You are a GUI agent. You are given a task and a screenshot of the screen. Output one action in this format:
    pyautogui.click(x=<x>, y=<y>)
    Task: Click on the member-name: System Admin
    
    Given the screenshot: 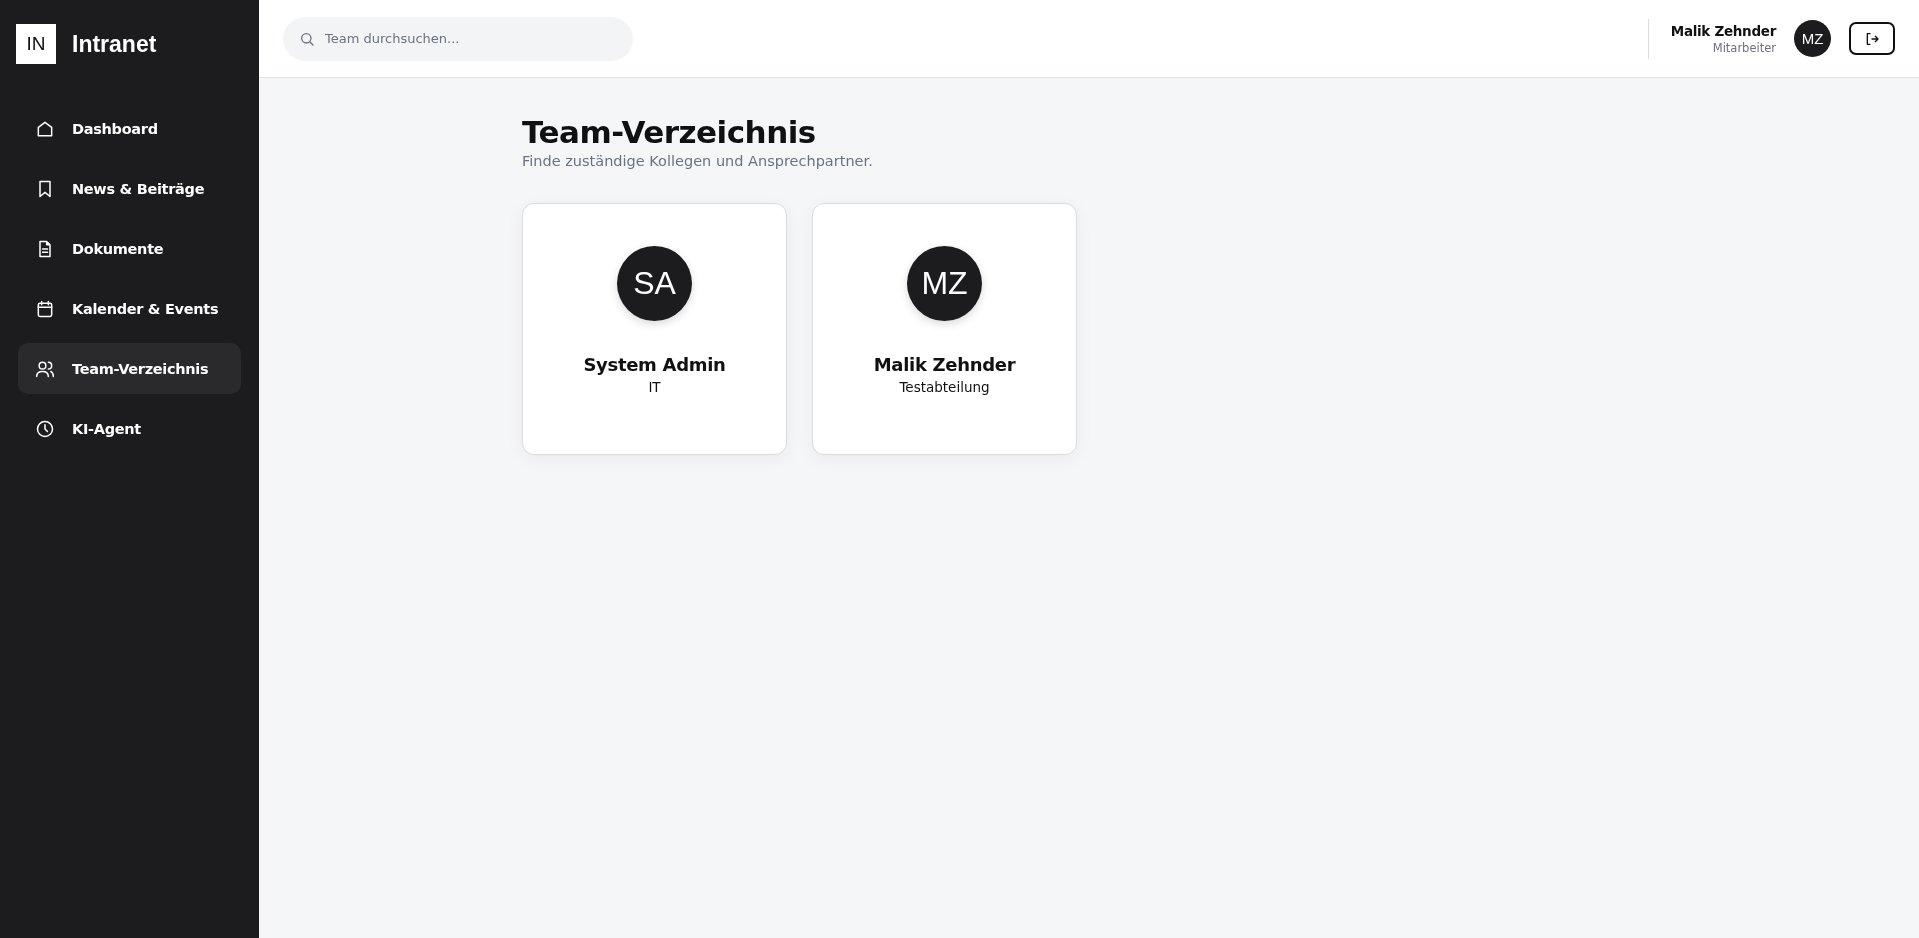 What is the action you would take?
    pyautogui.click(x=654, y=365)
    